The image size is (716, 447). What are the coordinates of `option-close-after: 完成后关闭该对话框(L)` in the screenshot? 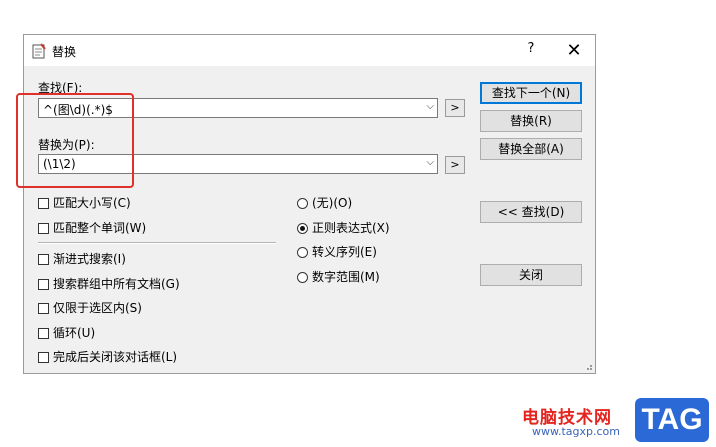 It's located at (107, 356).